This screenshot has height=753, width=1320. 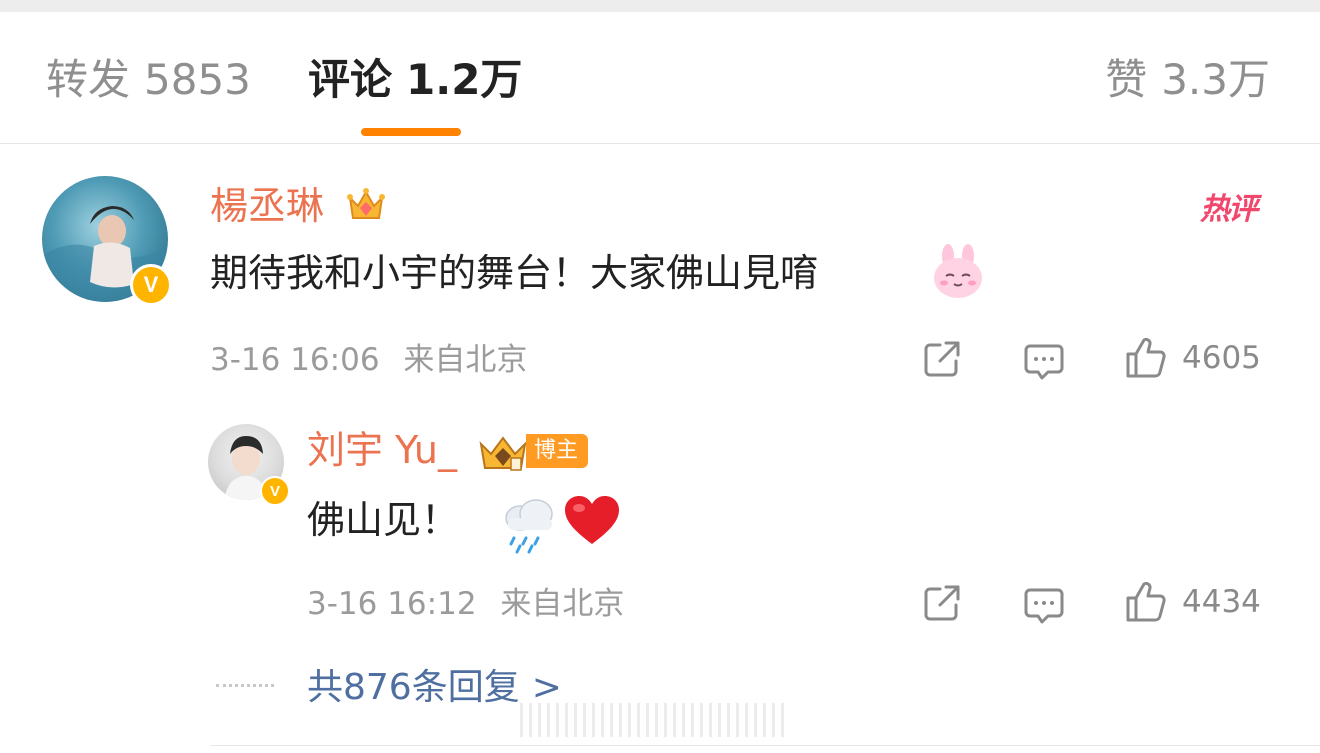 What do you see at coordinates (655, 720) in the screenshot?
I see `watermark` at bounding box center [655, 720].